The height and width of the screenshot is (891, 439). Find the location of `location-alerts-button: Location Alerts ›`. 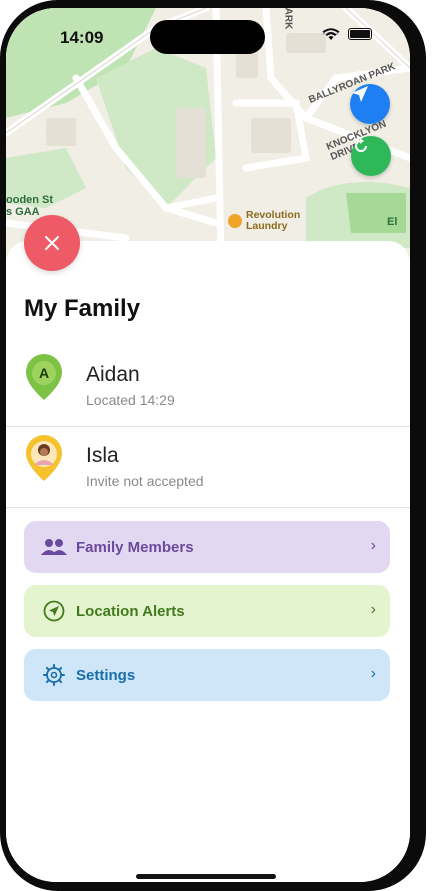

location-alerts-button: Location Alerts › is located at coordinates (207, 611).